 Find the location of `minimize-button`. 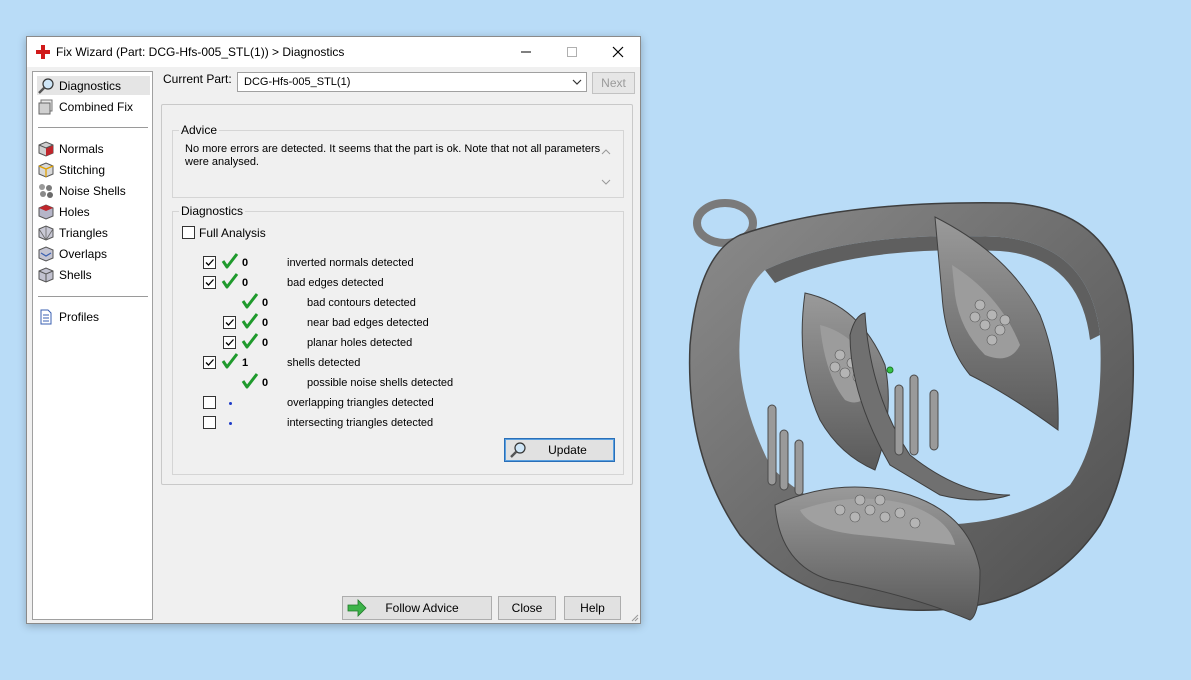

minimize-button is located at coordinates (526, 52).